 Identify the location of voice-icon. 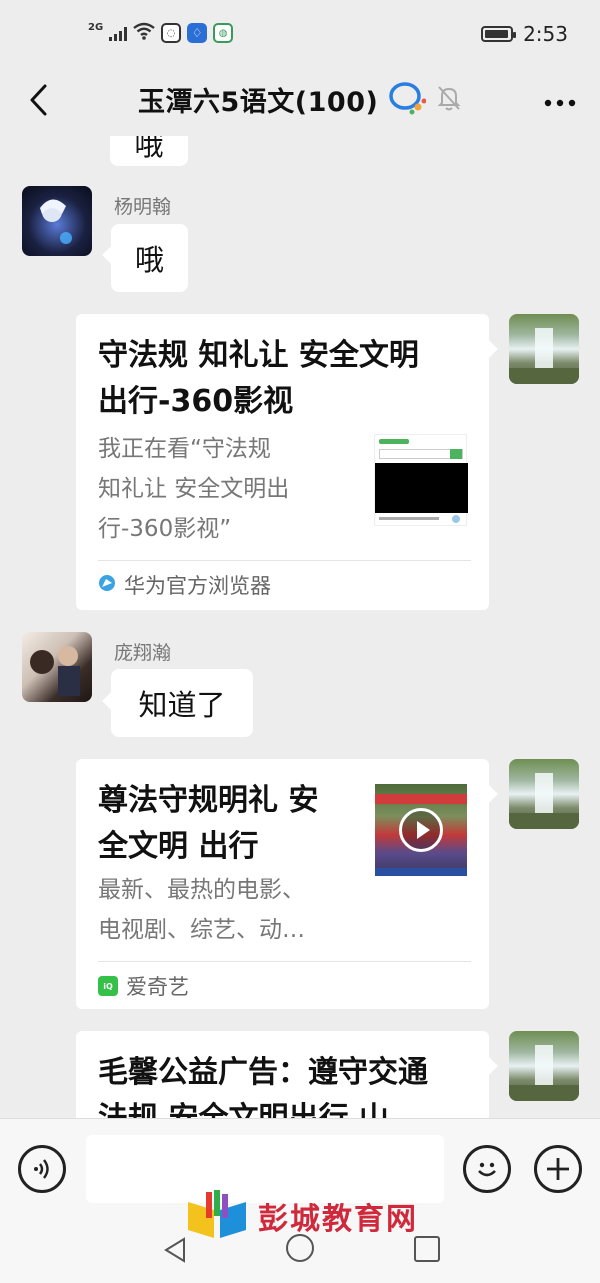
(41, 1169).